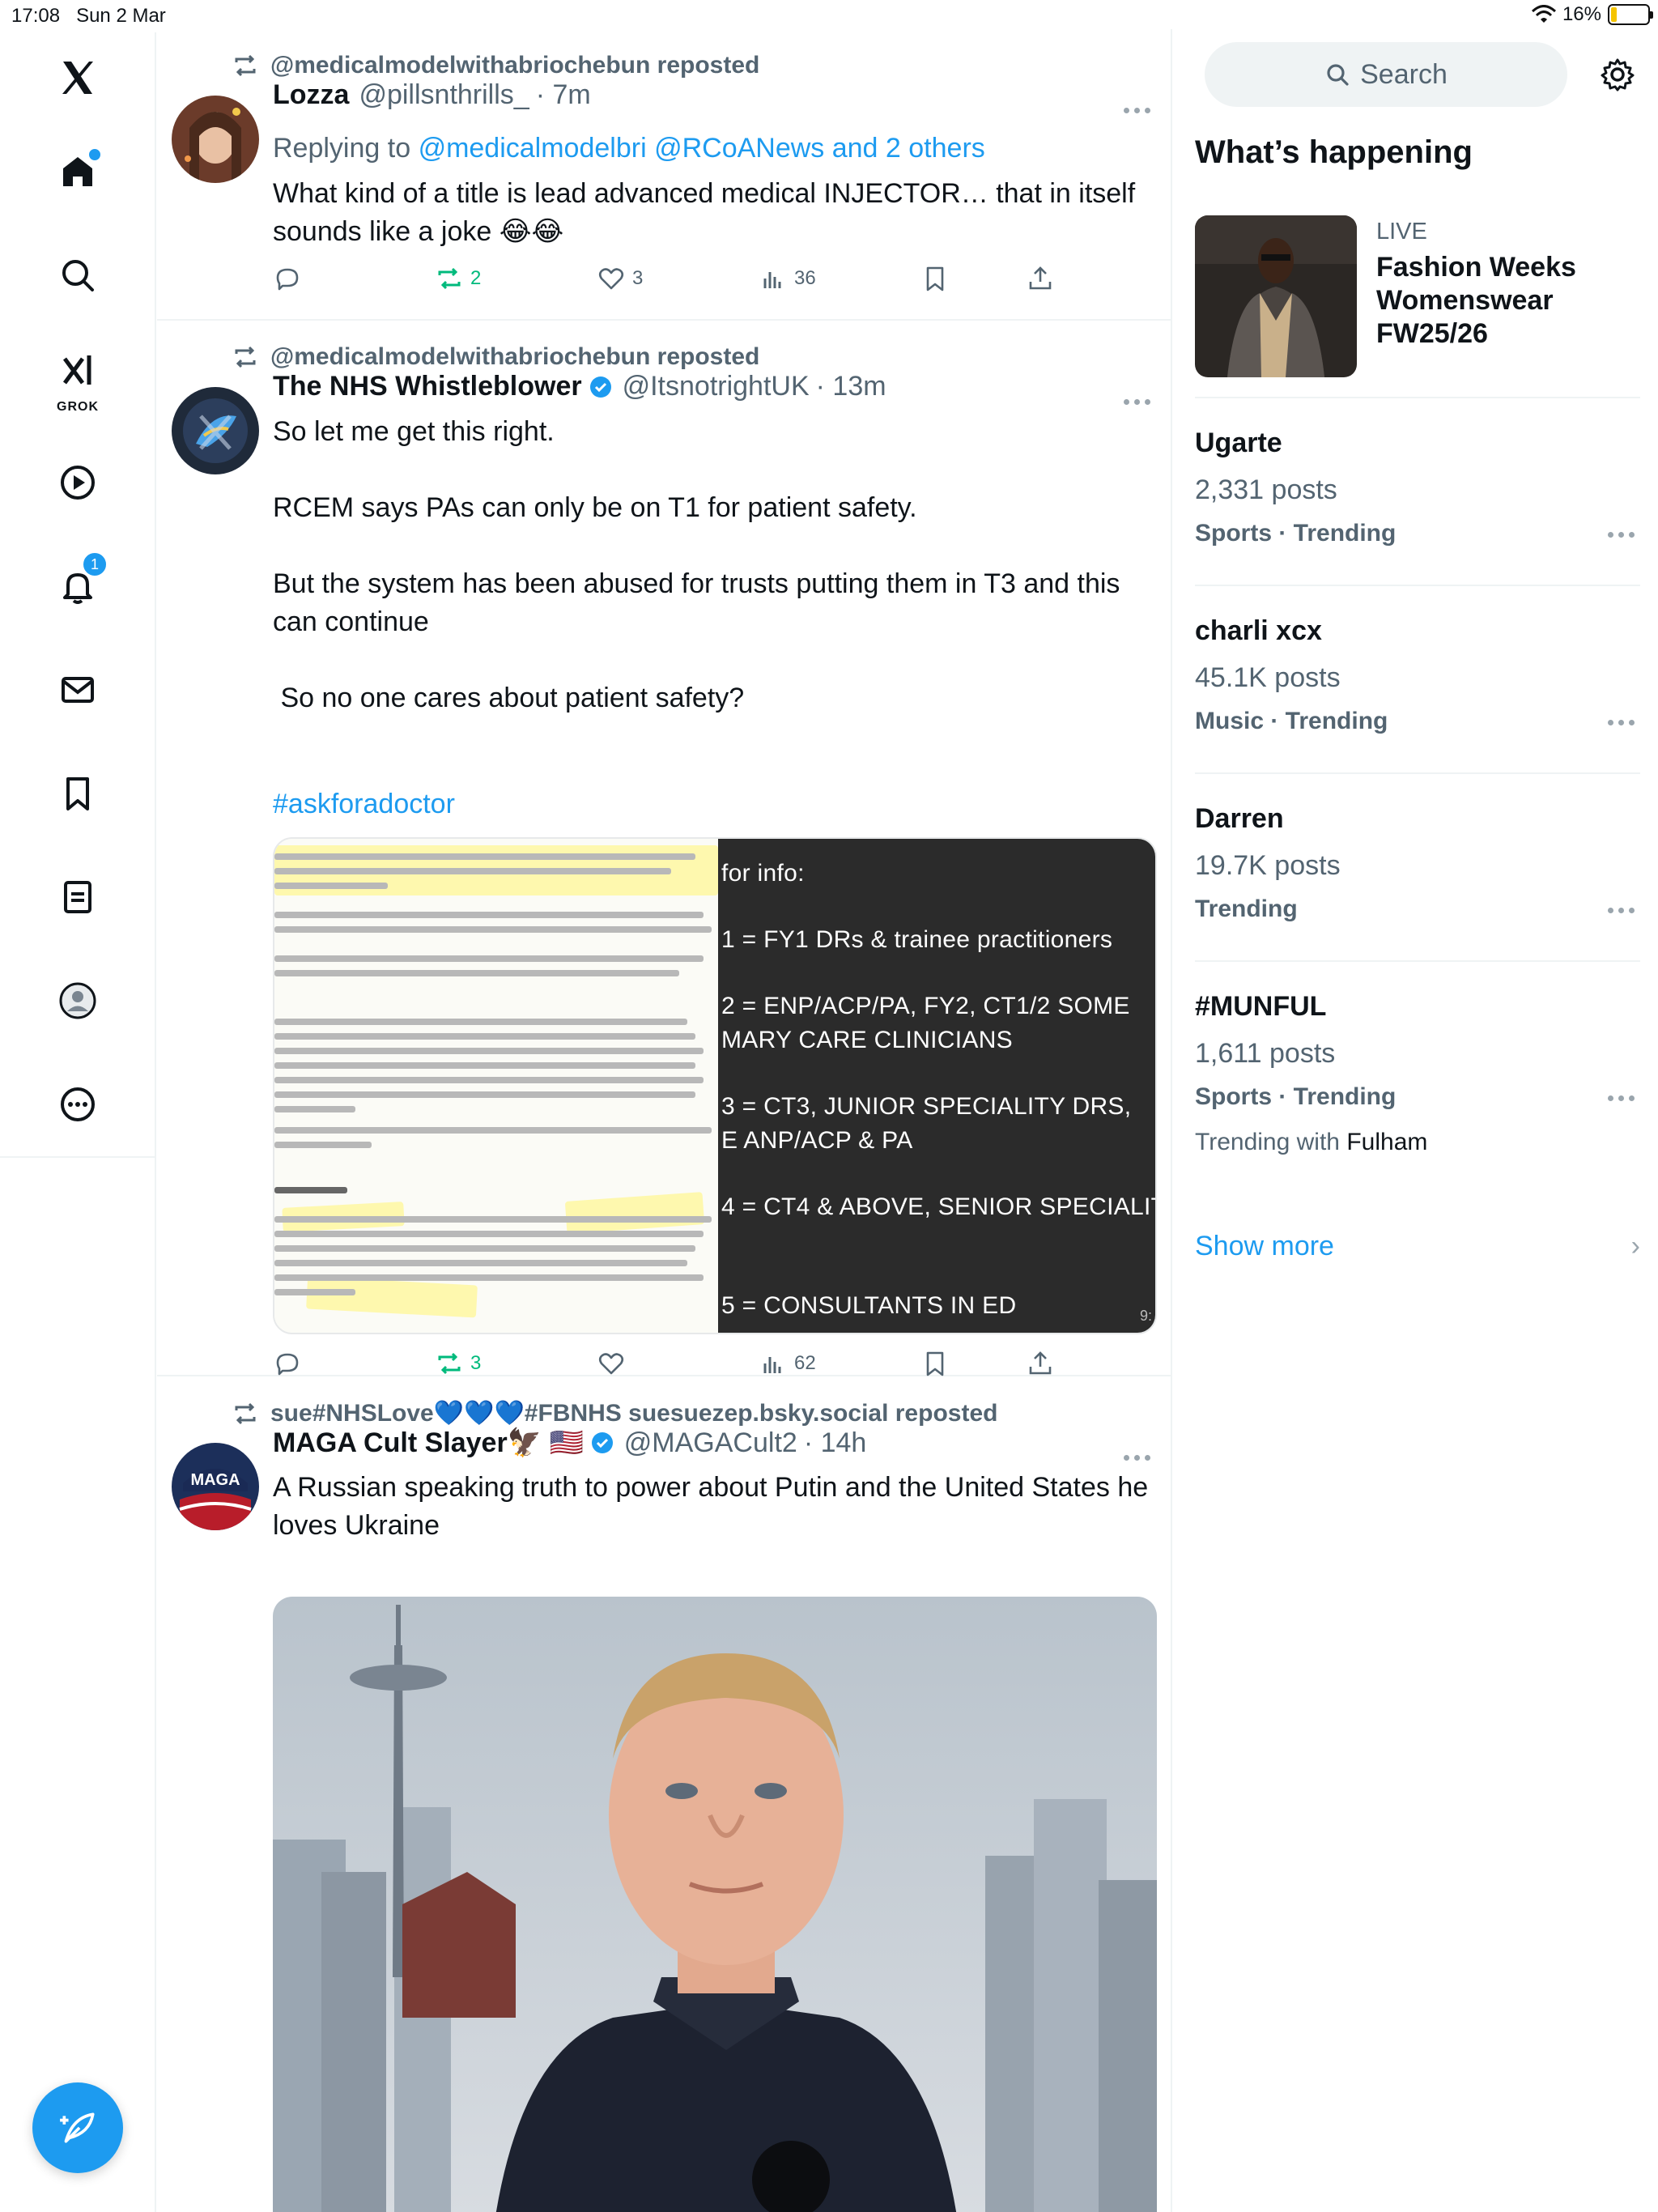  Describe the element at coordinates (444, 95) in the screenshot. I see `author-handle: @pillsnthrills_` at that location.